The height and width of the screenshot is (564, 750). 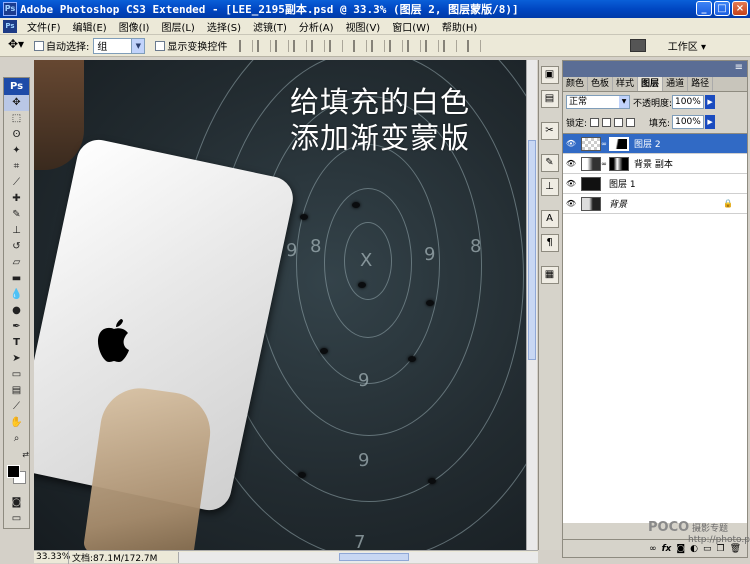 What do you see at coordinates (653, 549) in the screenshot?
I see `link-icon: ∞` at bounding box center [653, 549].